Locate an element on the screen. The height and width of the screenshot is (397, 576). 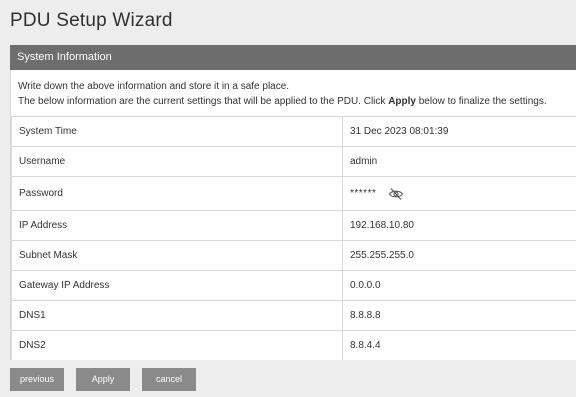
row-label: Gateway IP Address is located at coordinates (177, 285).